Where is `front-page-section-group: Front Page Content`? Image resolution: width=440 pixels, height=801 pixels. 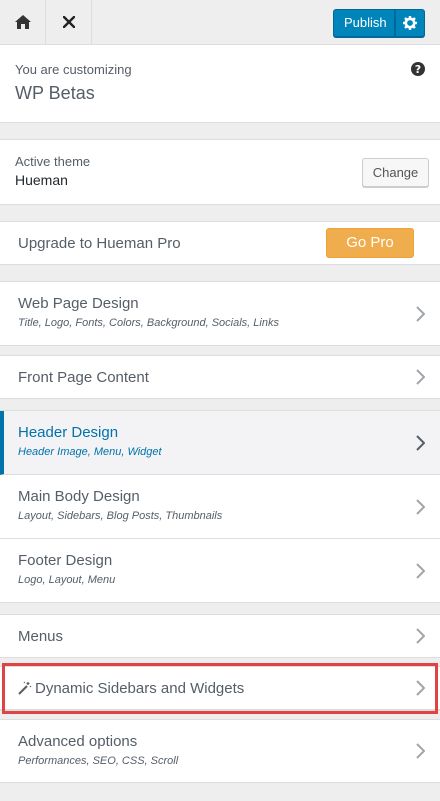
front-page-section-group: Front Page Content is located at coordinates (220, 377).